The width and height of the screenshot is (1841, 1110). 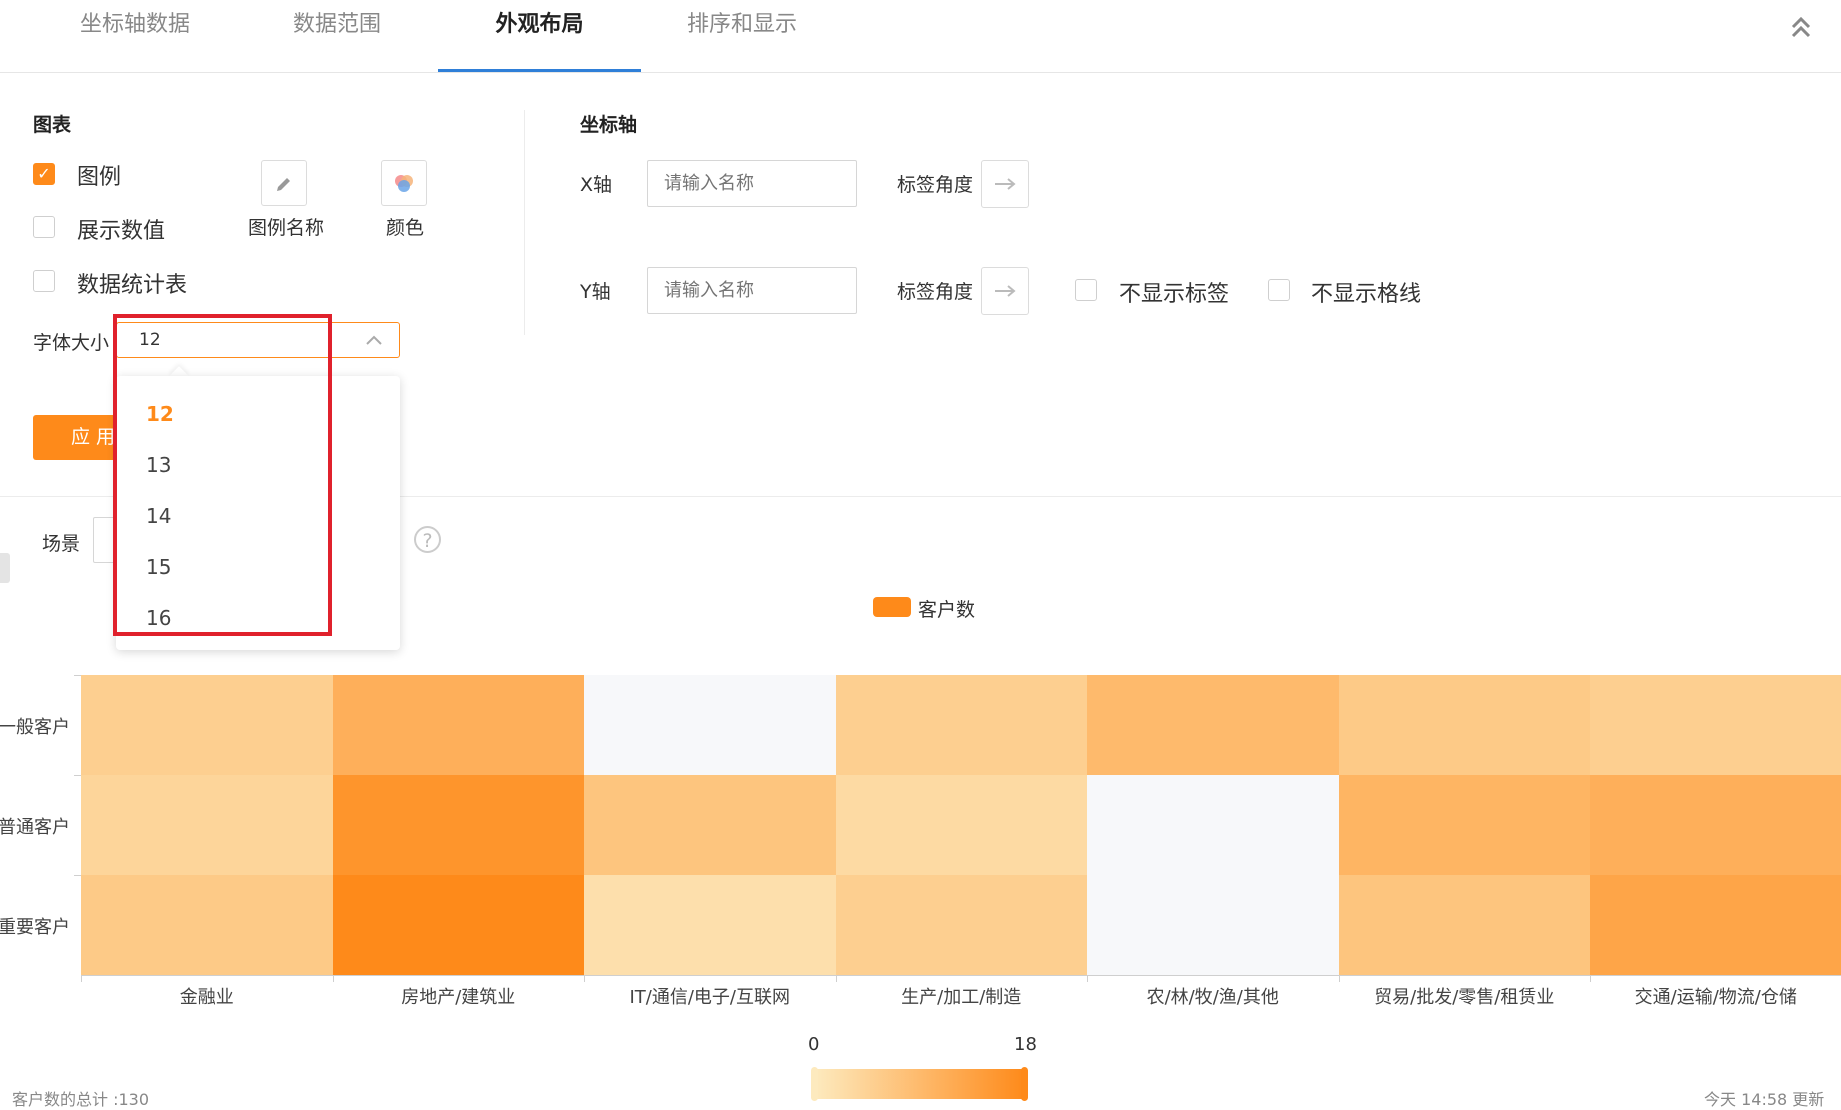 I want to click on tab-appearance-layout: 外观布局, so click(x=539, y=36).